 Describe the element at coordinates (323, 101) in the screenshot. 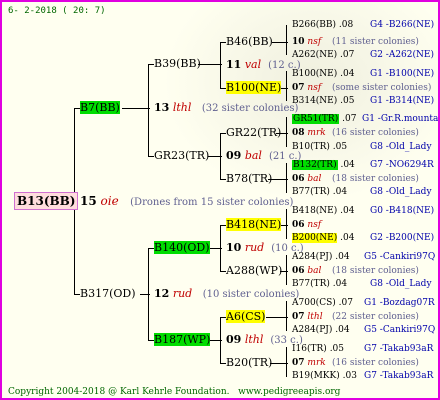

I see `leaf-row: B314(NE) .05` at that location.